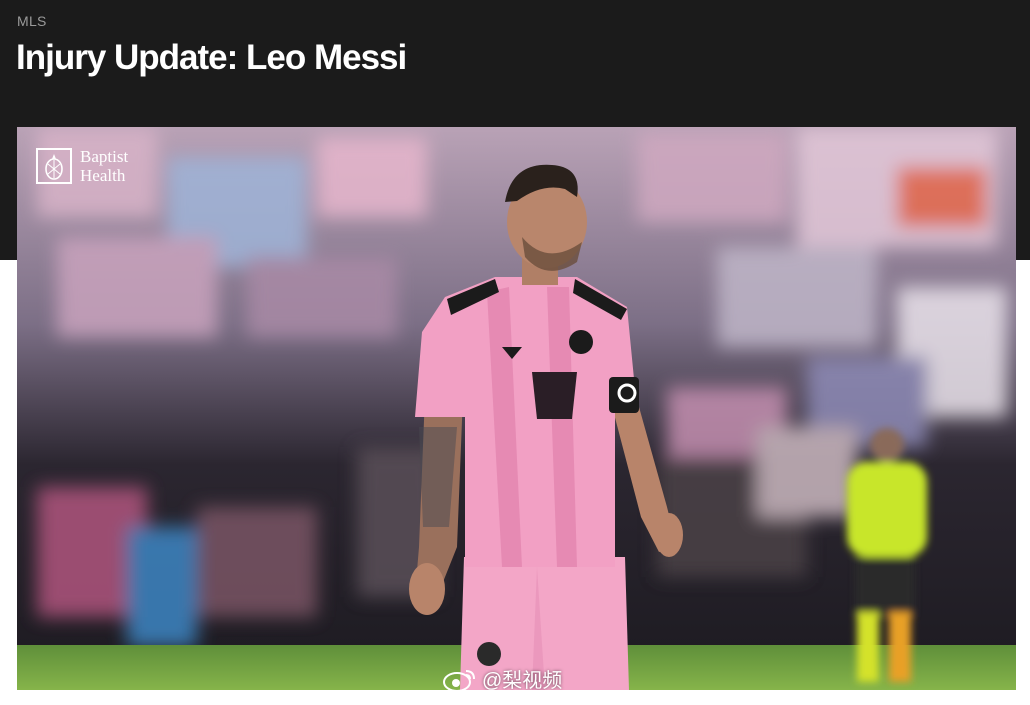 The width and height of the screenshot is (1030, 705). Describe the element at coordinates (211, 57) in the screenshot. I see `article-title: Injury Update: Leo Messi` at that location.